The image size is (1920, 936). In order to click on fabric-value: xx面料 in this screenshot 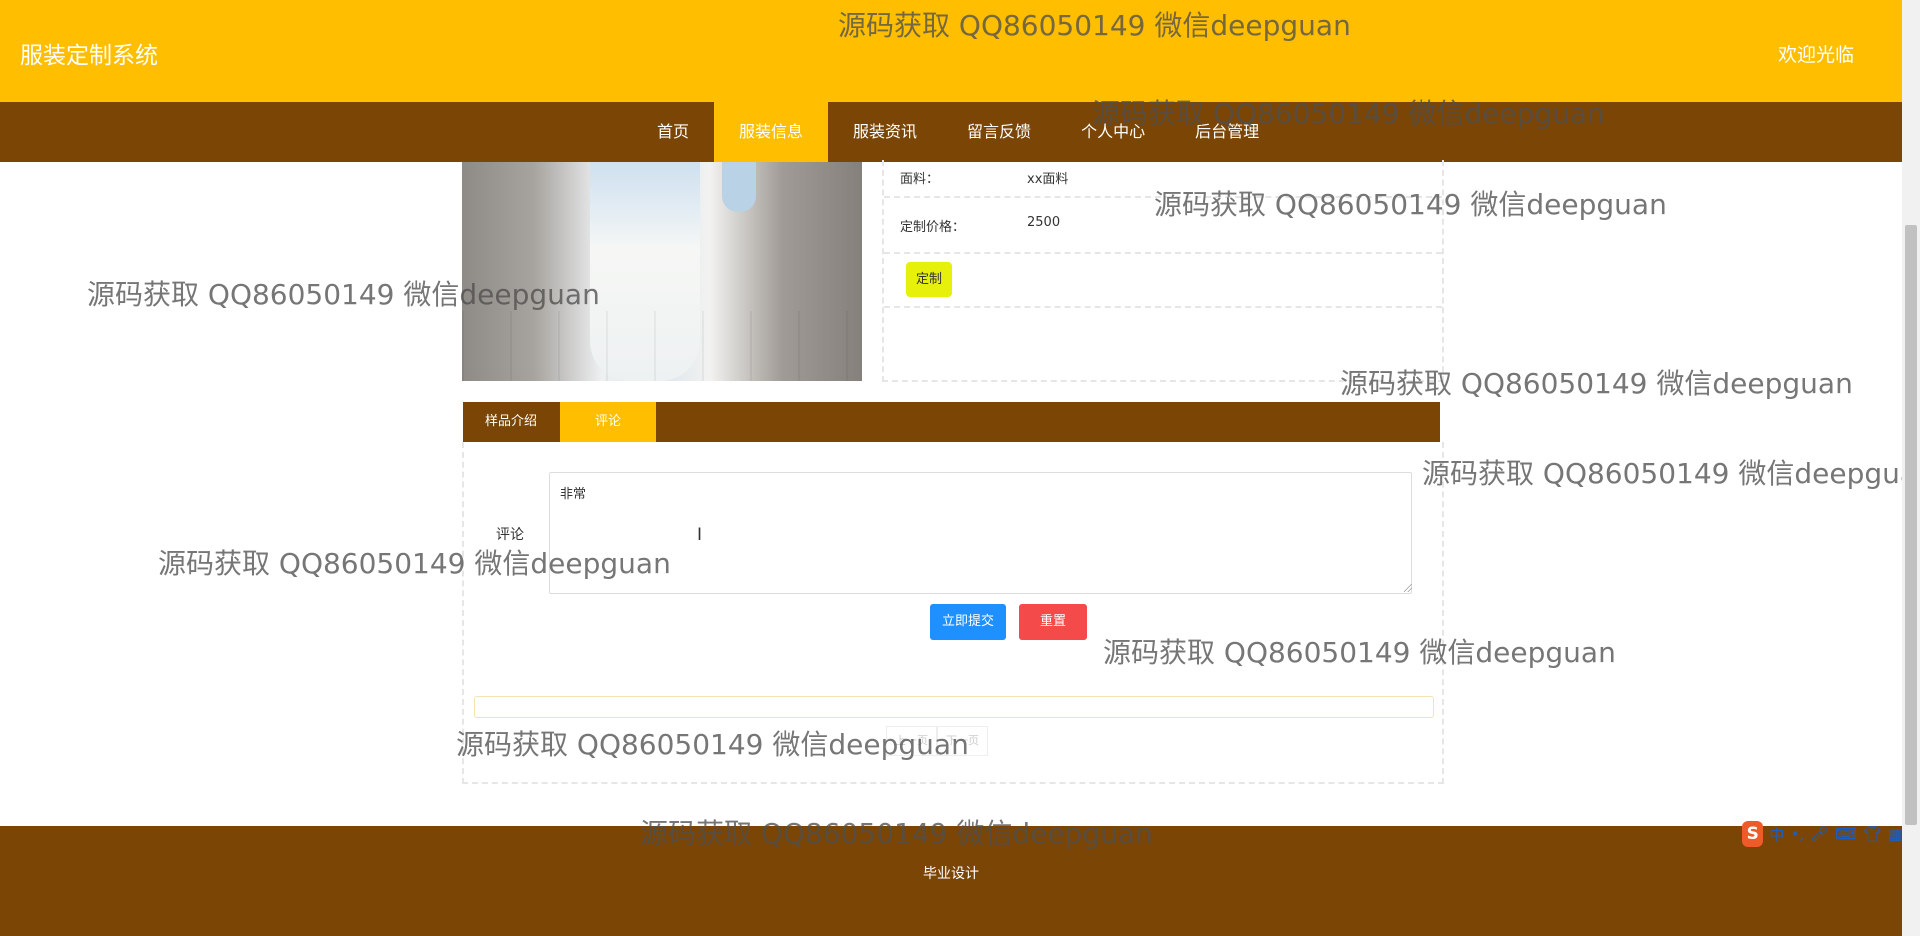, I will do `click(1048, 179)`.